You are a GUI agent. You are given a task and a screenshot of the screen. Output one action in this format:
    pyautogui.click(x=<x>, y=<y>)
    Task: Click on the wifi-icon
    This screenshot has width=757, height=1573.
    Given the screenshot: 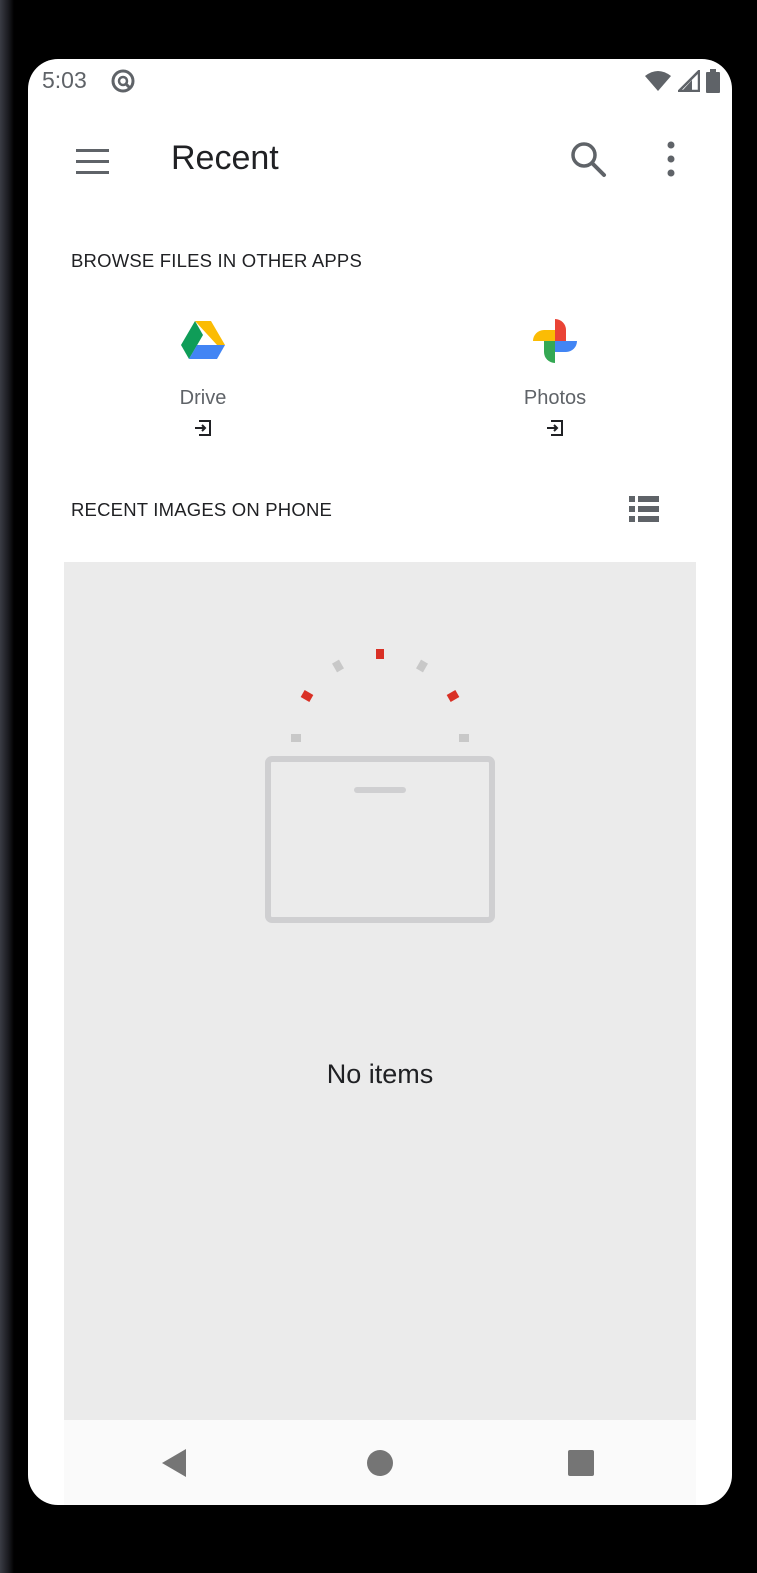 What is the action you would take?
    pyautogui.click(x=658, y=81)
    